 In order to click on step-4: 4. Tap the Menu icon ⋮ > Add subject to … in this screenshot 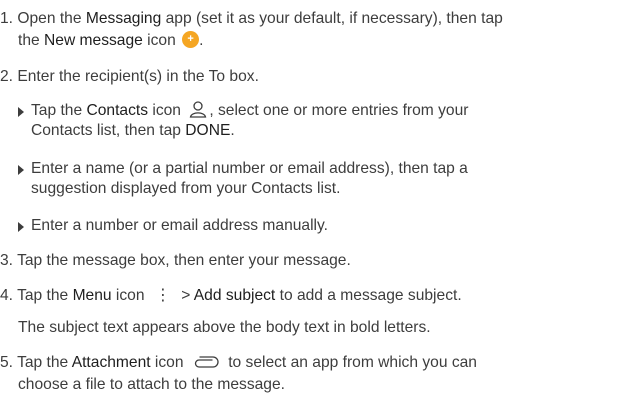, I will do `click(305, 296)`.